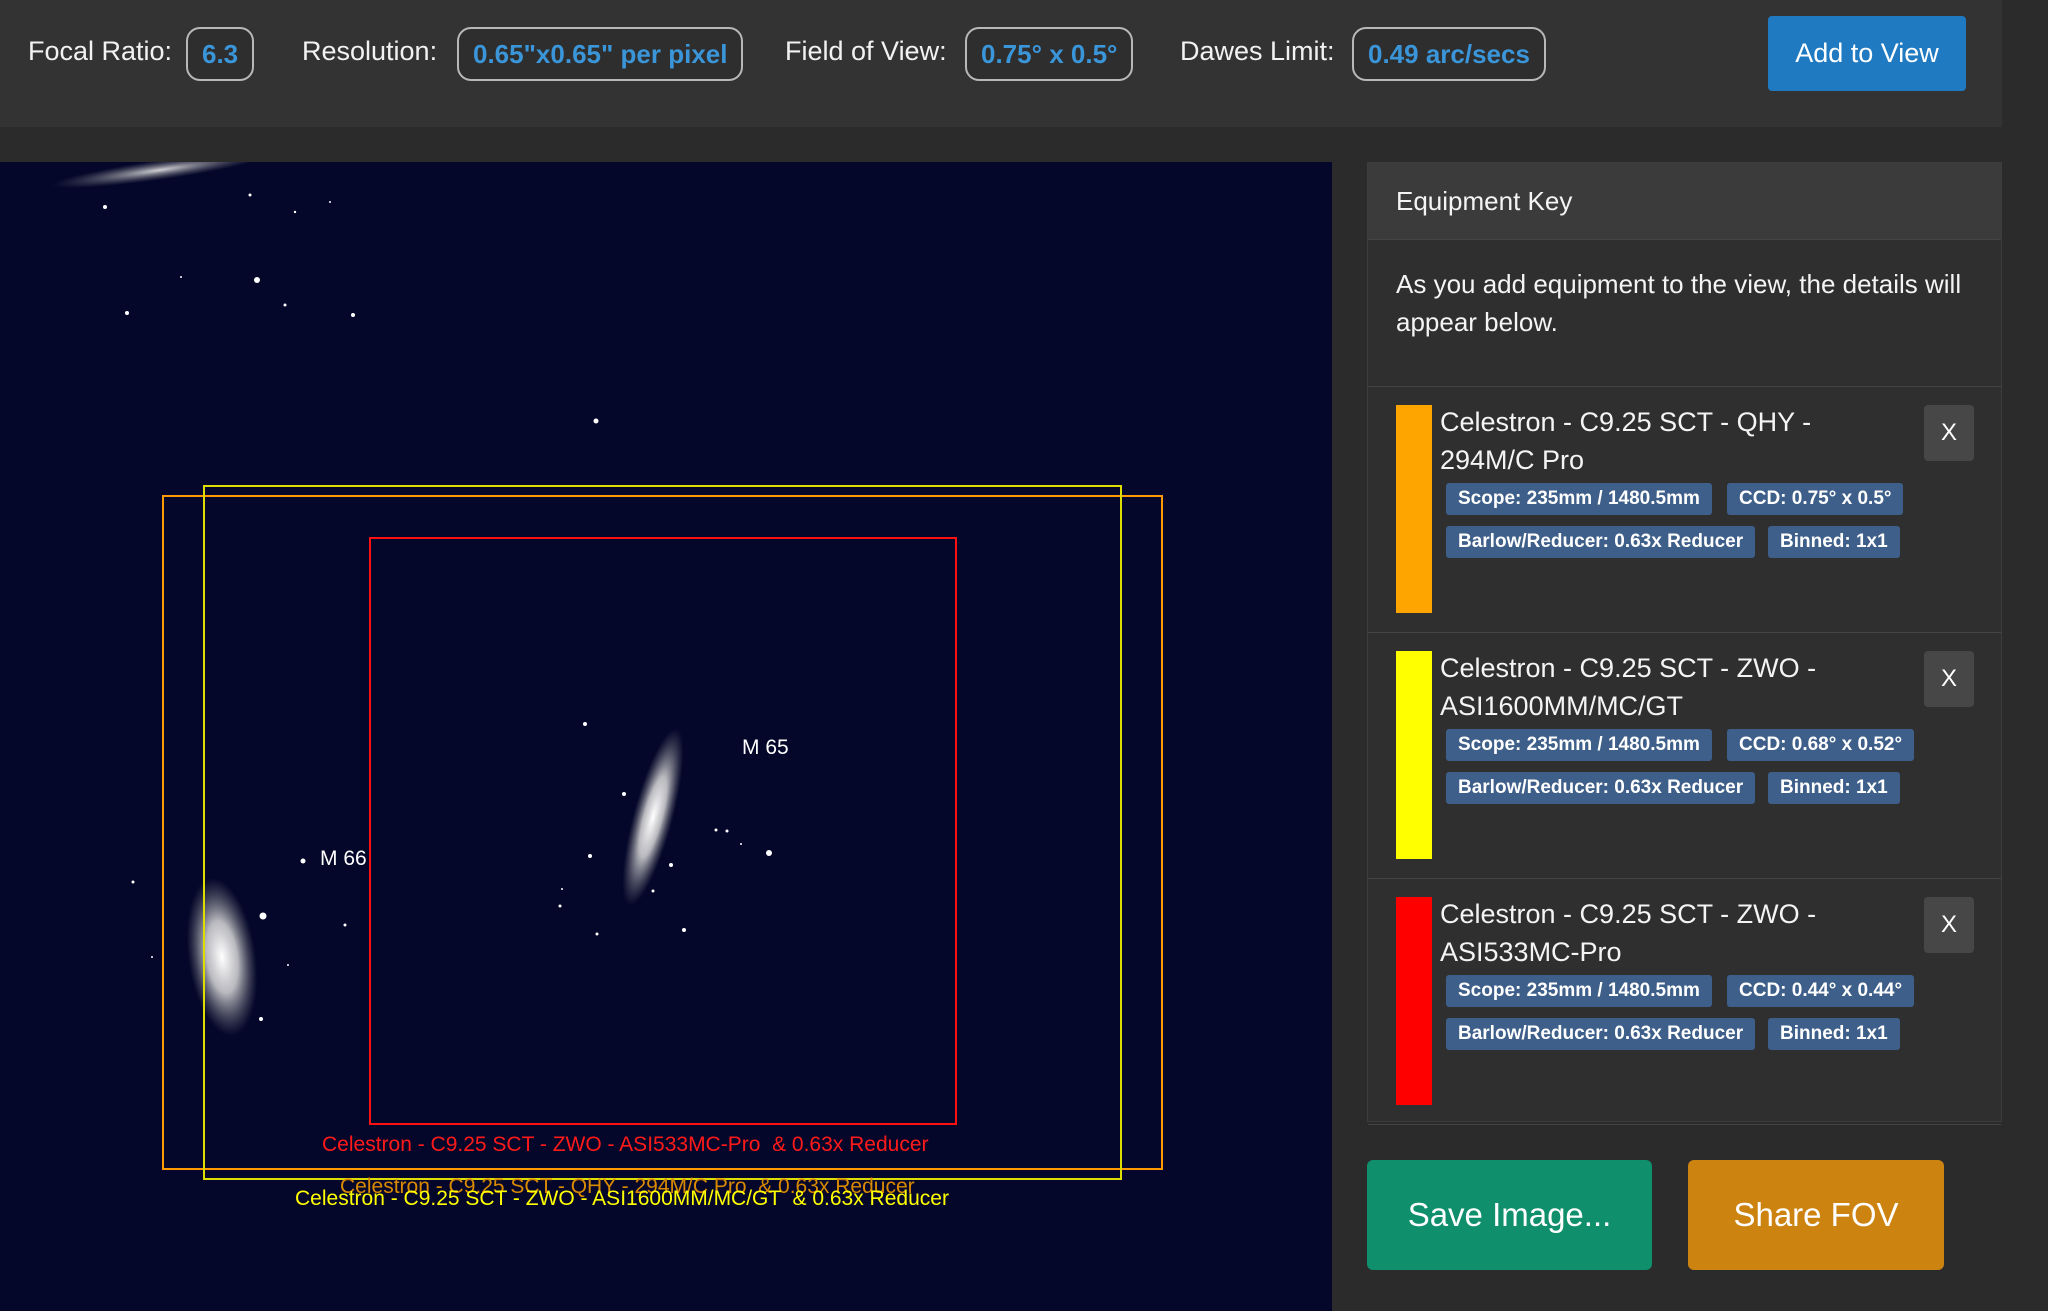  I want to click on resolution-label: Resolution:, so click(370, 51).